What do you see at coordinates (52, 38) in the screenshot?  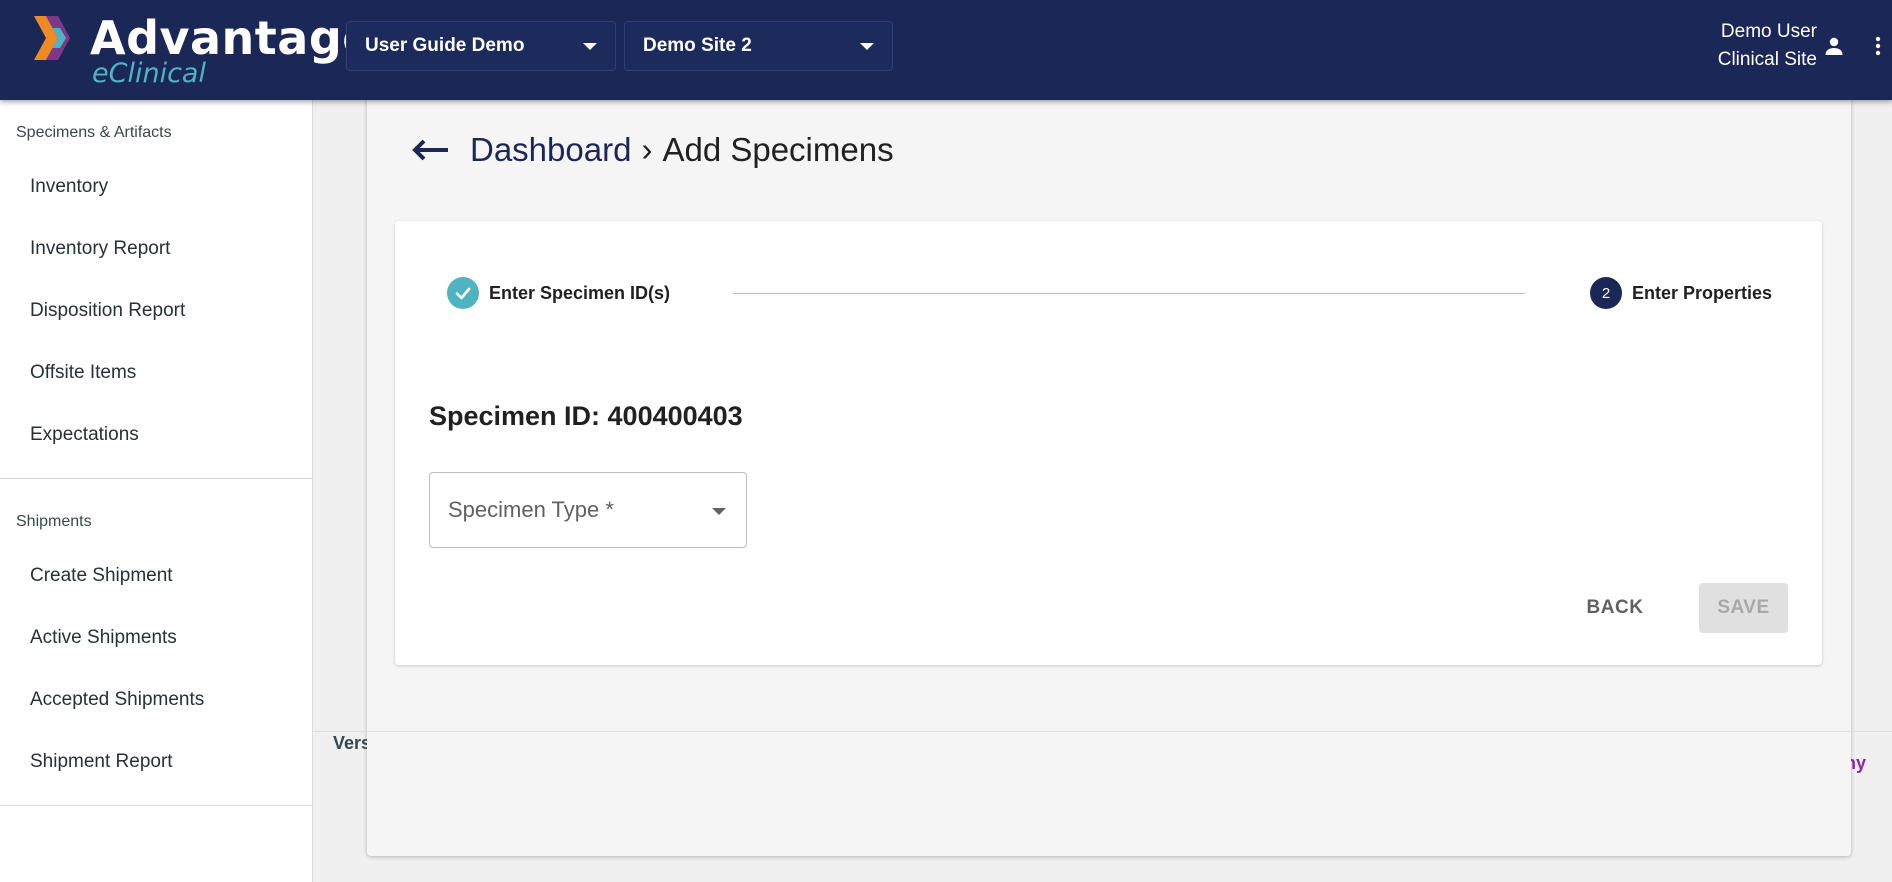 I see `logo-chevron-icon` at bounding box center [52, 38].